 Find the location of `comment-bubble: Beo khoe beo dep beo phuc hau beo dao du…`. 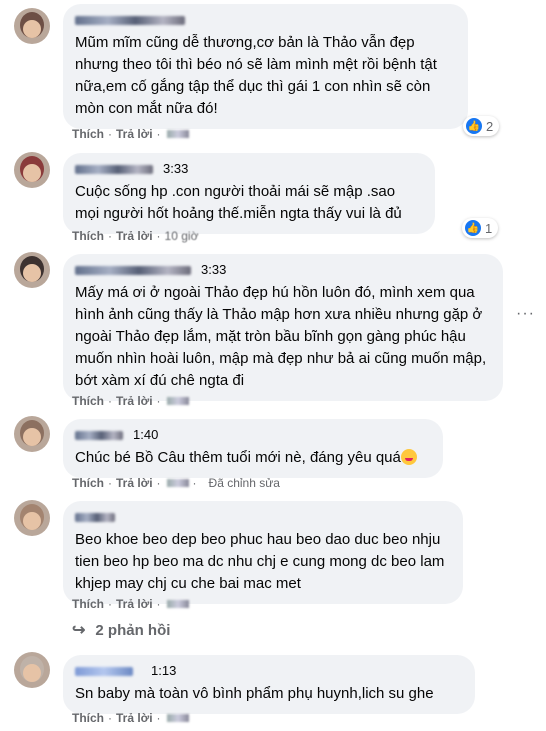

comment-bubble: Beo khoe beo dep beo phuc hau beo dao du… is located at coordinates (263, 552).